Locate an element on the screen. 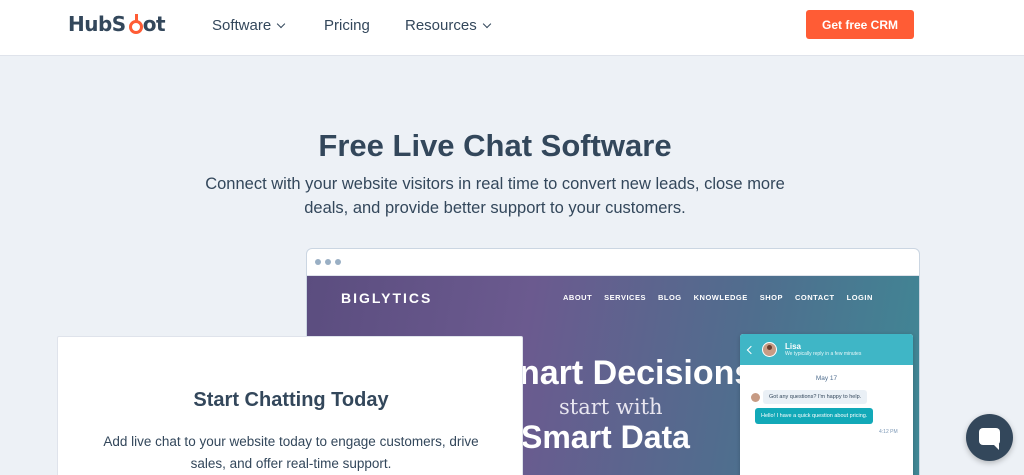 This screenshot has width=1024, height=475. card-title: Start Chatting Today is located at coordinates (291, 400).